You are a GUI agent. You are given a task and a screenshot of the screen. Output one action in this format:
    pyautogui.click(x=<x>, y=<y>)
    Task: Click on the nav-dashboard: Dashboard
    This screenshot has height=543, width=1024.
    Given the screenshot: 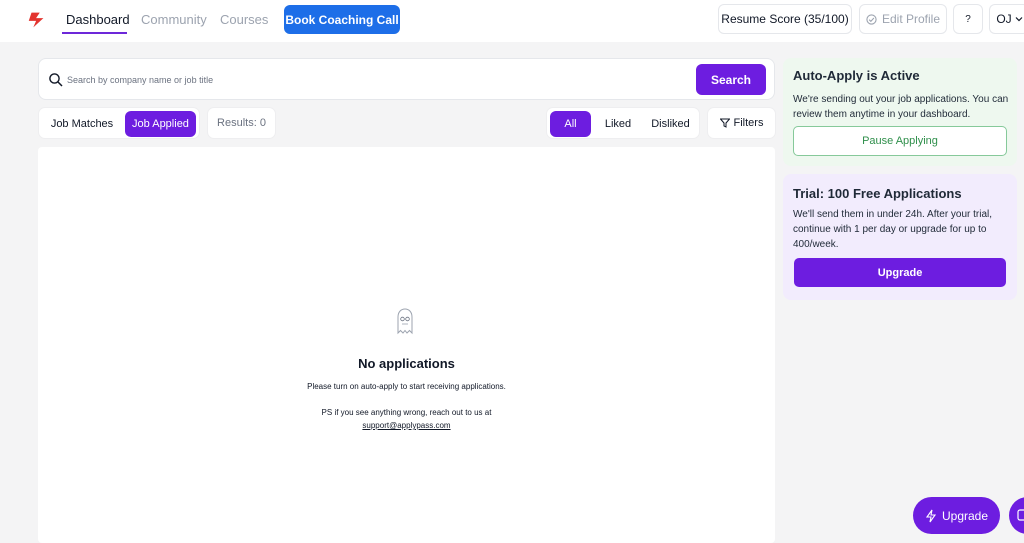 What is the action you would take?
    pyautogui.click(x=98, y=19)
    